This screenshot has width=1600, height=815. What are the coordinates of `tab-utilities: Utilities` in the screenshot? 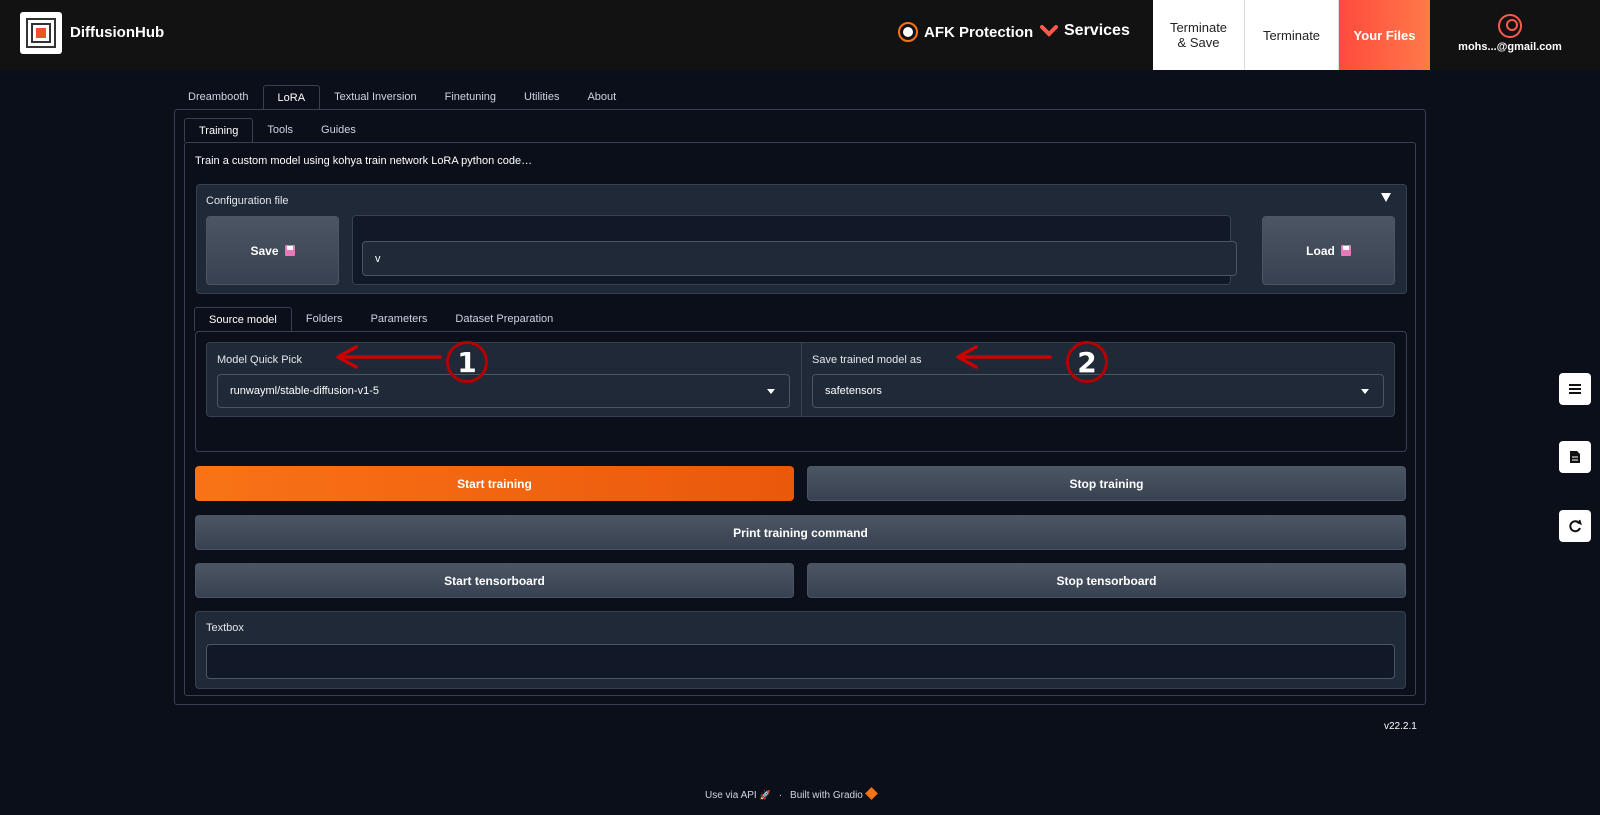 It's located at (541, 97).